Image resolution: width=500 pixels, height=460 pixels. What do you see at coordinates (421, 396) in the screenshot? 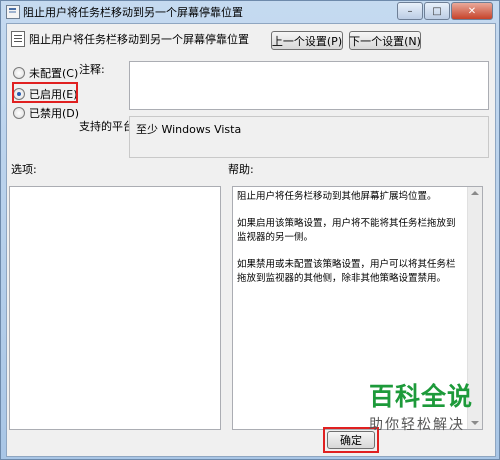
I see `watermark-title: 百科全说` at bounding box center [421, 396].